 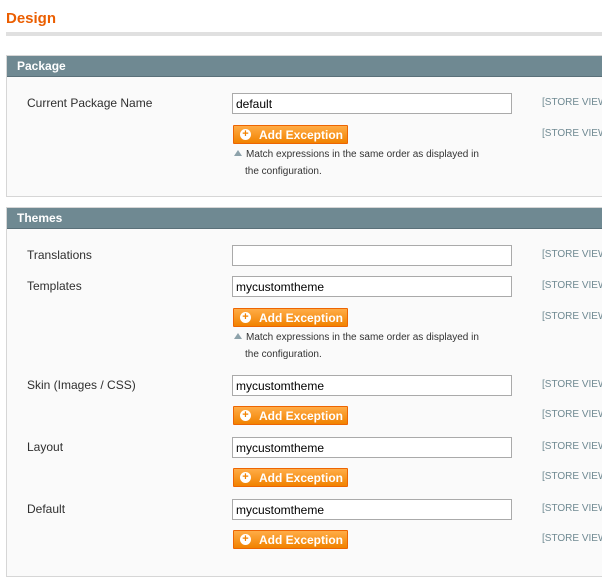 I want to click on default-input, so click(x=372, y=509).